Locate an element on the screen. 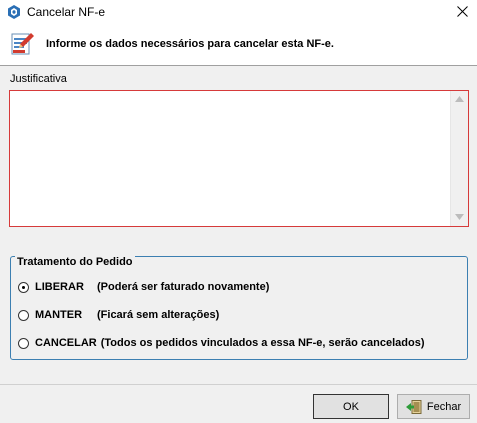 This screenshot has width=477, height=423. radio-liberar is located at coordinates (23, 287).